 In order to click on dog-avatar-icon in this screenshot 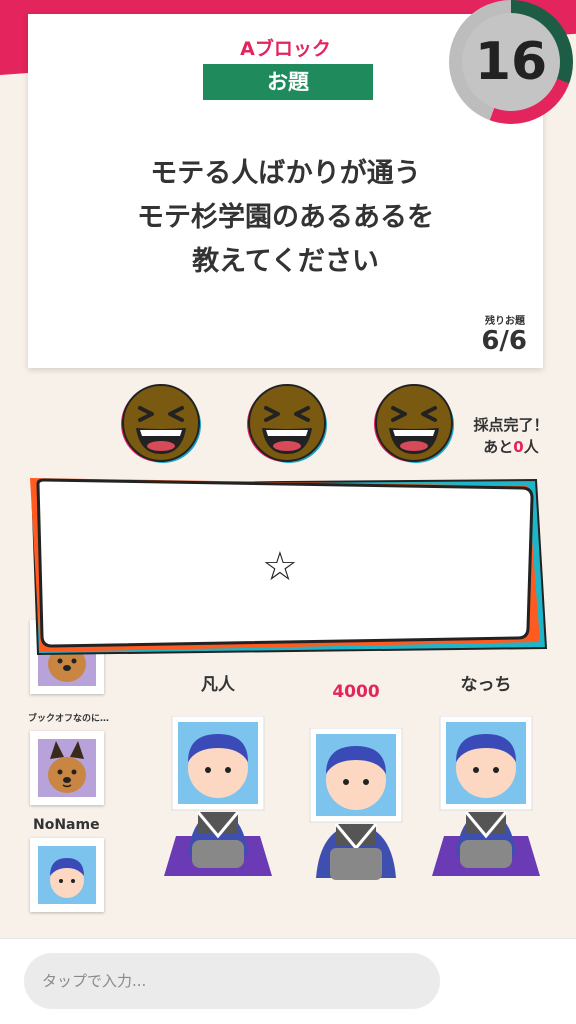, I will do `click(67, 768)`.